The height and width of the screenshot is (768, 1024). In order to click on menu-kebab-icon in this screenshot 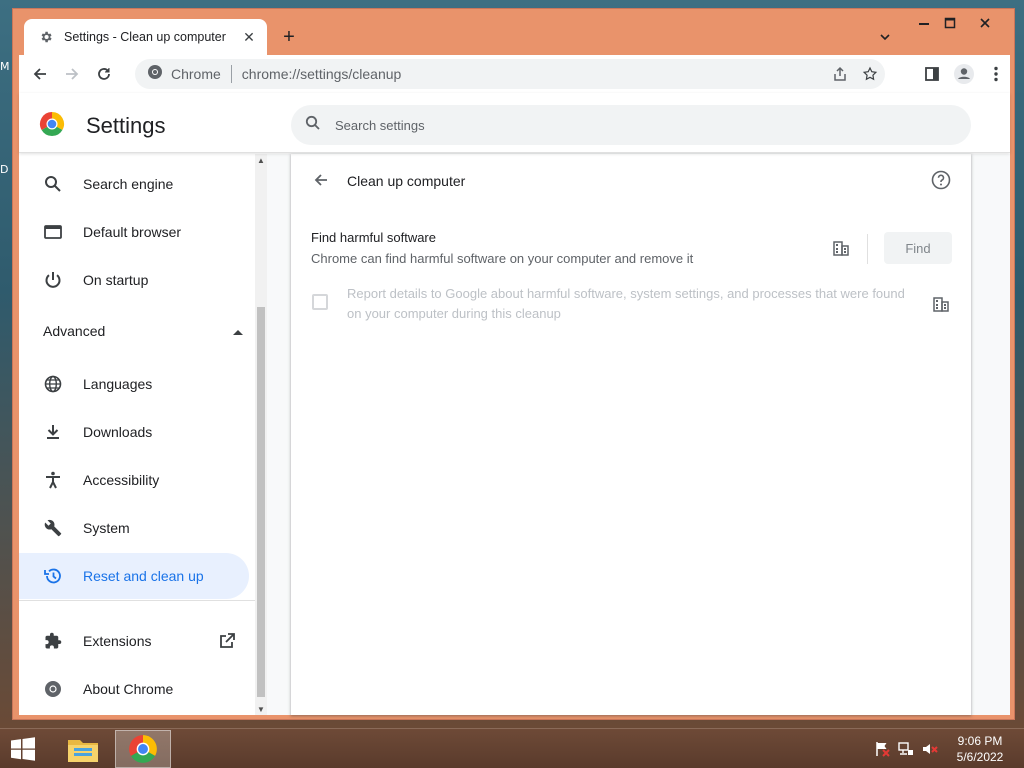, I will do `click(996, 74)`.